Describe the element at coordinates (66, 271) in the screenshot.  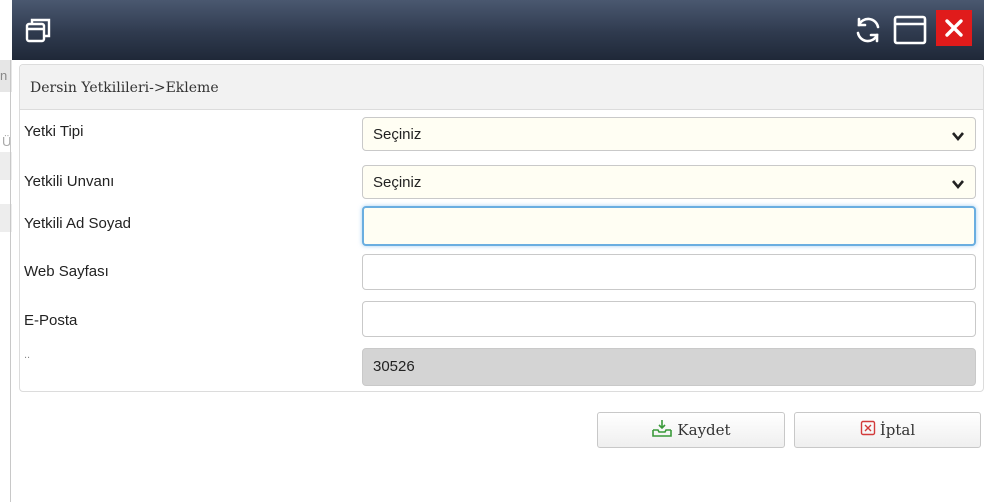
I see `field-label-web-sayfasi: Web Sayfası` at that location.